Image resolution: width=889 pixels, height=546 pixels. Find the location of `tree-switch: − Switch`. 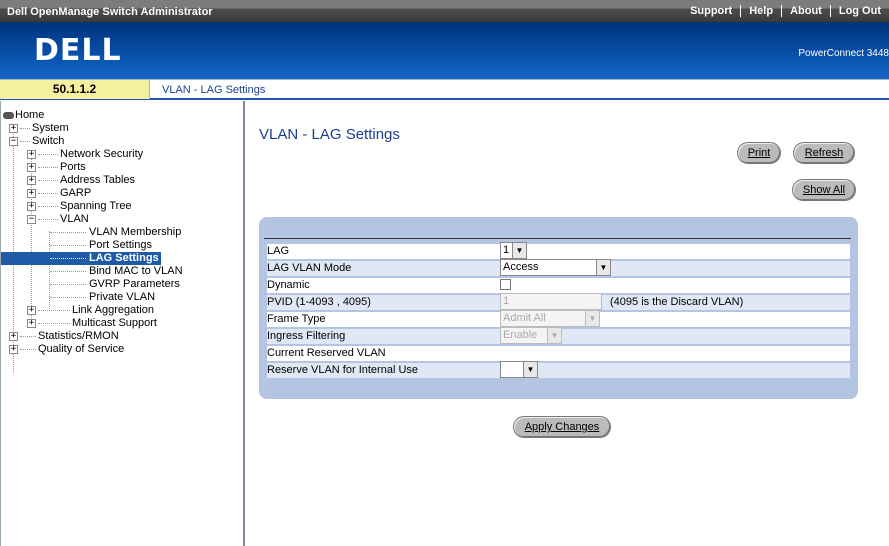

tree-switch: − Switch is located at coordinates (101, 141).